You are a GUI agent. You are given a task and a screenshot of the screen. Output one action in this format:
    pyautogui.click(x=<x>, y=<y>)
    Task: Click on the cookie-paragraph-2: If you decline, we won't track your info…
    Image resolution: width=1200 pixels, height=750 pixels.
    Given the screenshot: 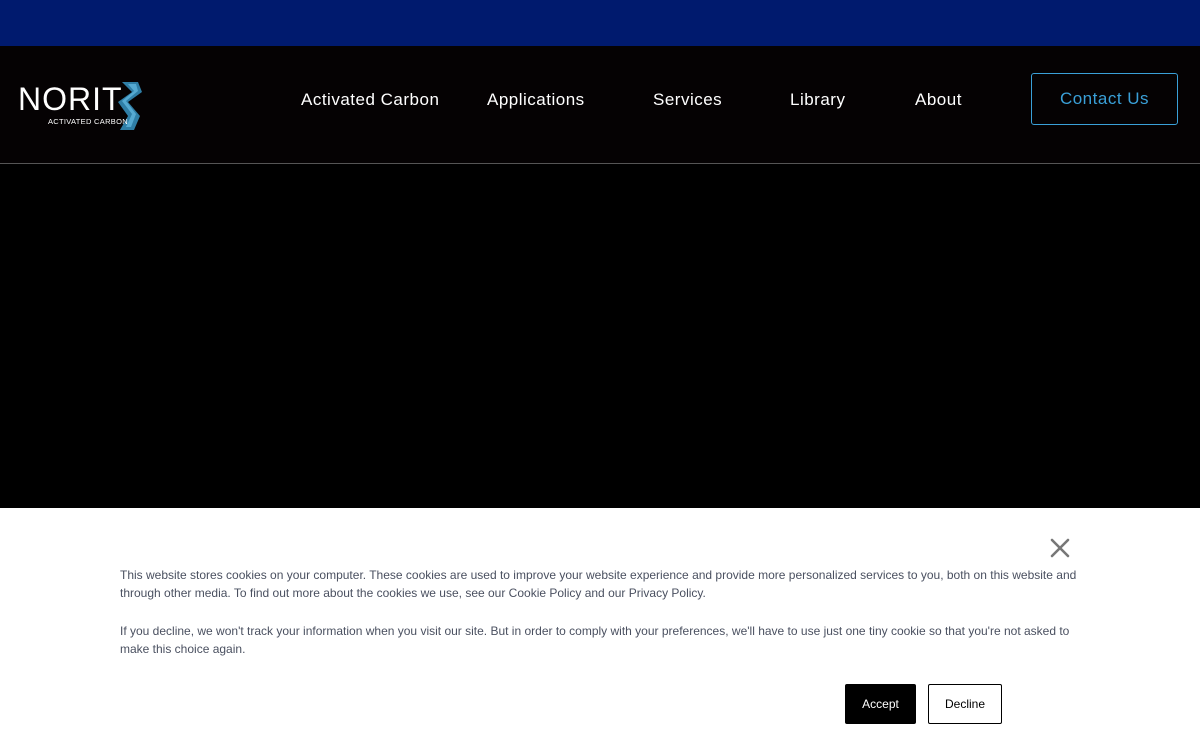 What is the action you would take?
    pyautogui.click(x=595, y=640)
    